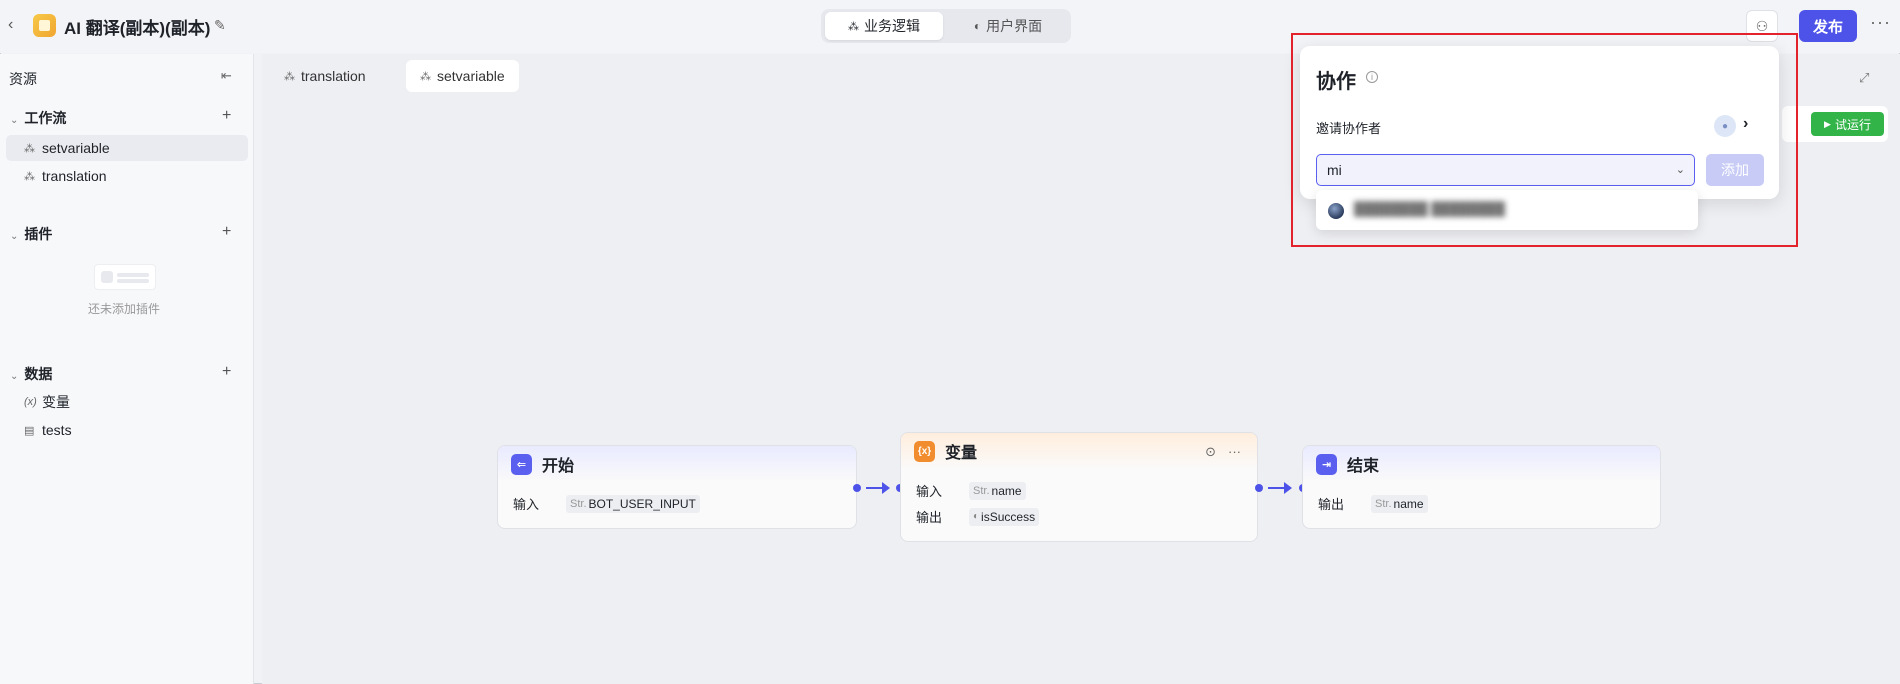  What do you see at coordinates (1399, 503) in the screenshot?
I see `end-output-chip: Str. name` at bounding box center [1399, 503].